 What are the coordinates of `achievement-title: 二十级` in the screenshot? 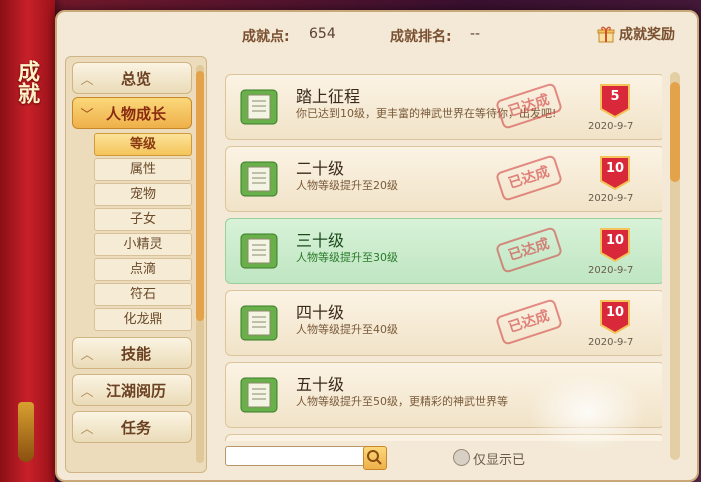 It's located at (320, 168).